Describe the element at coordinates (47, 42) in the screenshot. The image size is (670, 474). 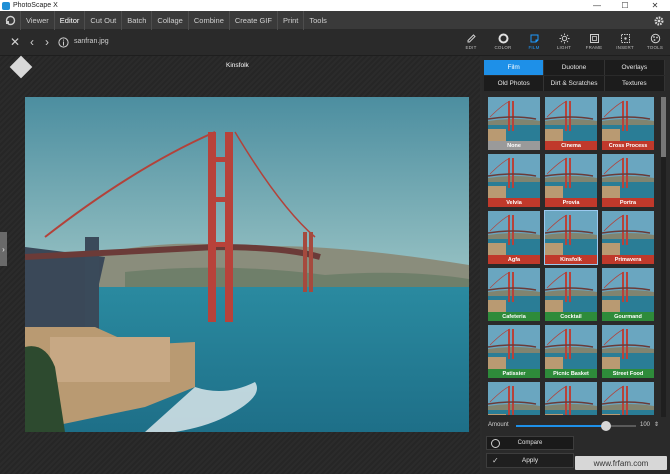
I see `next-photo-icon: ›` at that location.